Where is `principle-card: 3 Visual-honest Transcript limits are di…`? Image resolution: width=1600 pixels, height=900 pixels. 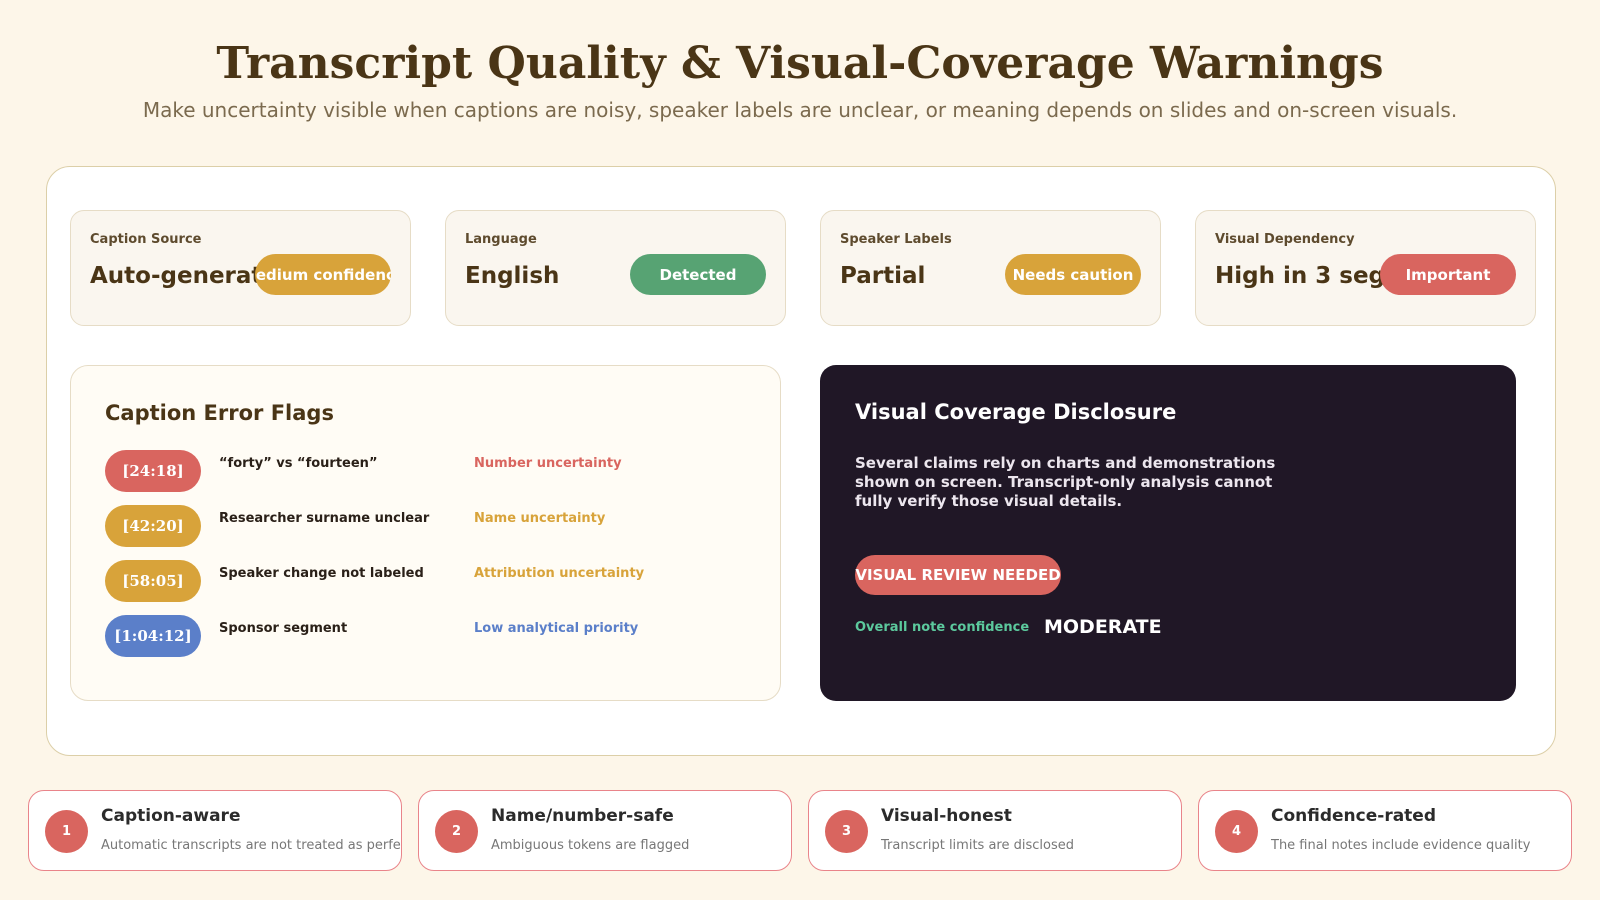 principle-card: 3 Visual-honest Transcript limits are di… is located at coordinates (995, 830).